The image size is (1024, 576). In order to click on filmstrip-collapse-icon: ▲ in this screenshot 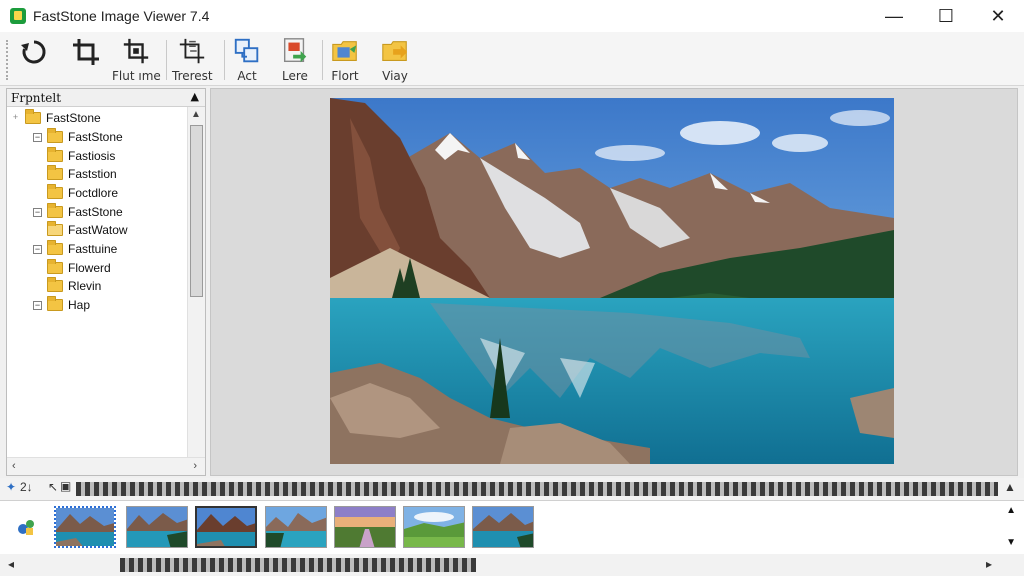, I will do `click(1010, 487)`.